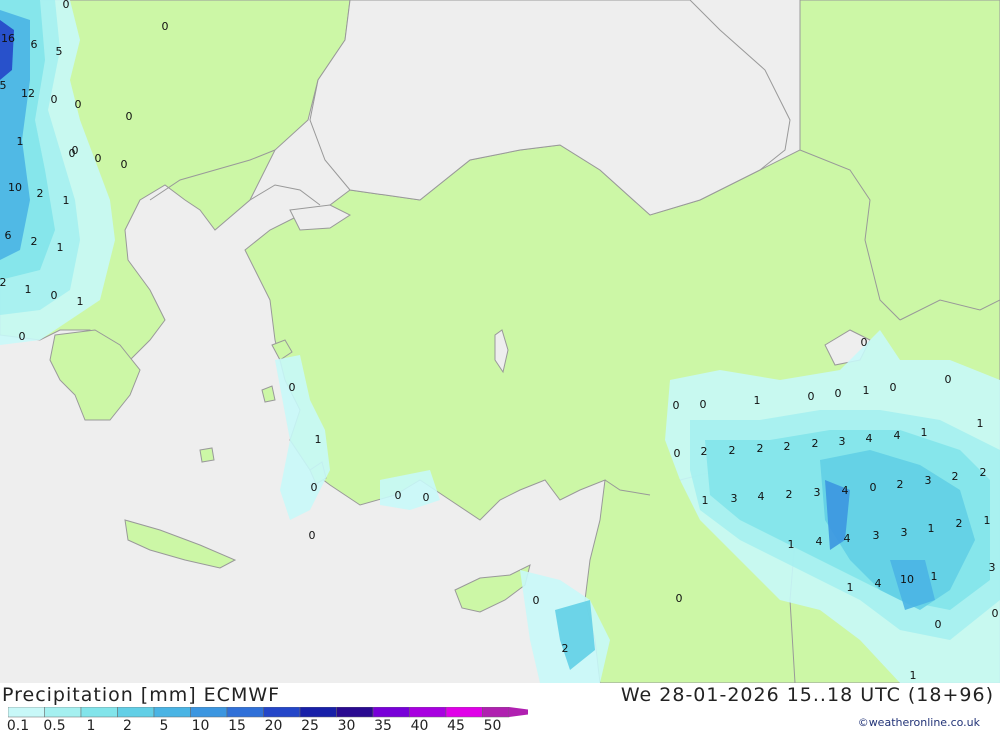  I want to click on legend-label: 0.1, so click(18, 726).